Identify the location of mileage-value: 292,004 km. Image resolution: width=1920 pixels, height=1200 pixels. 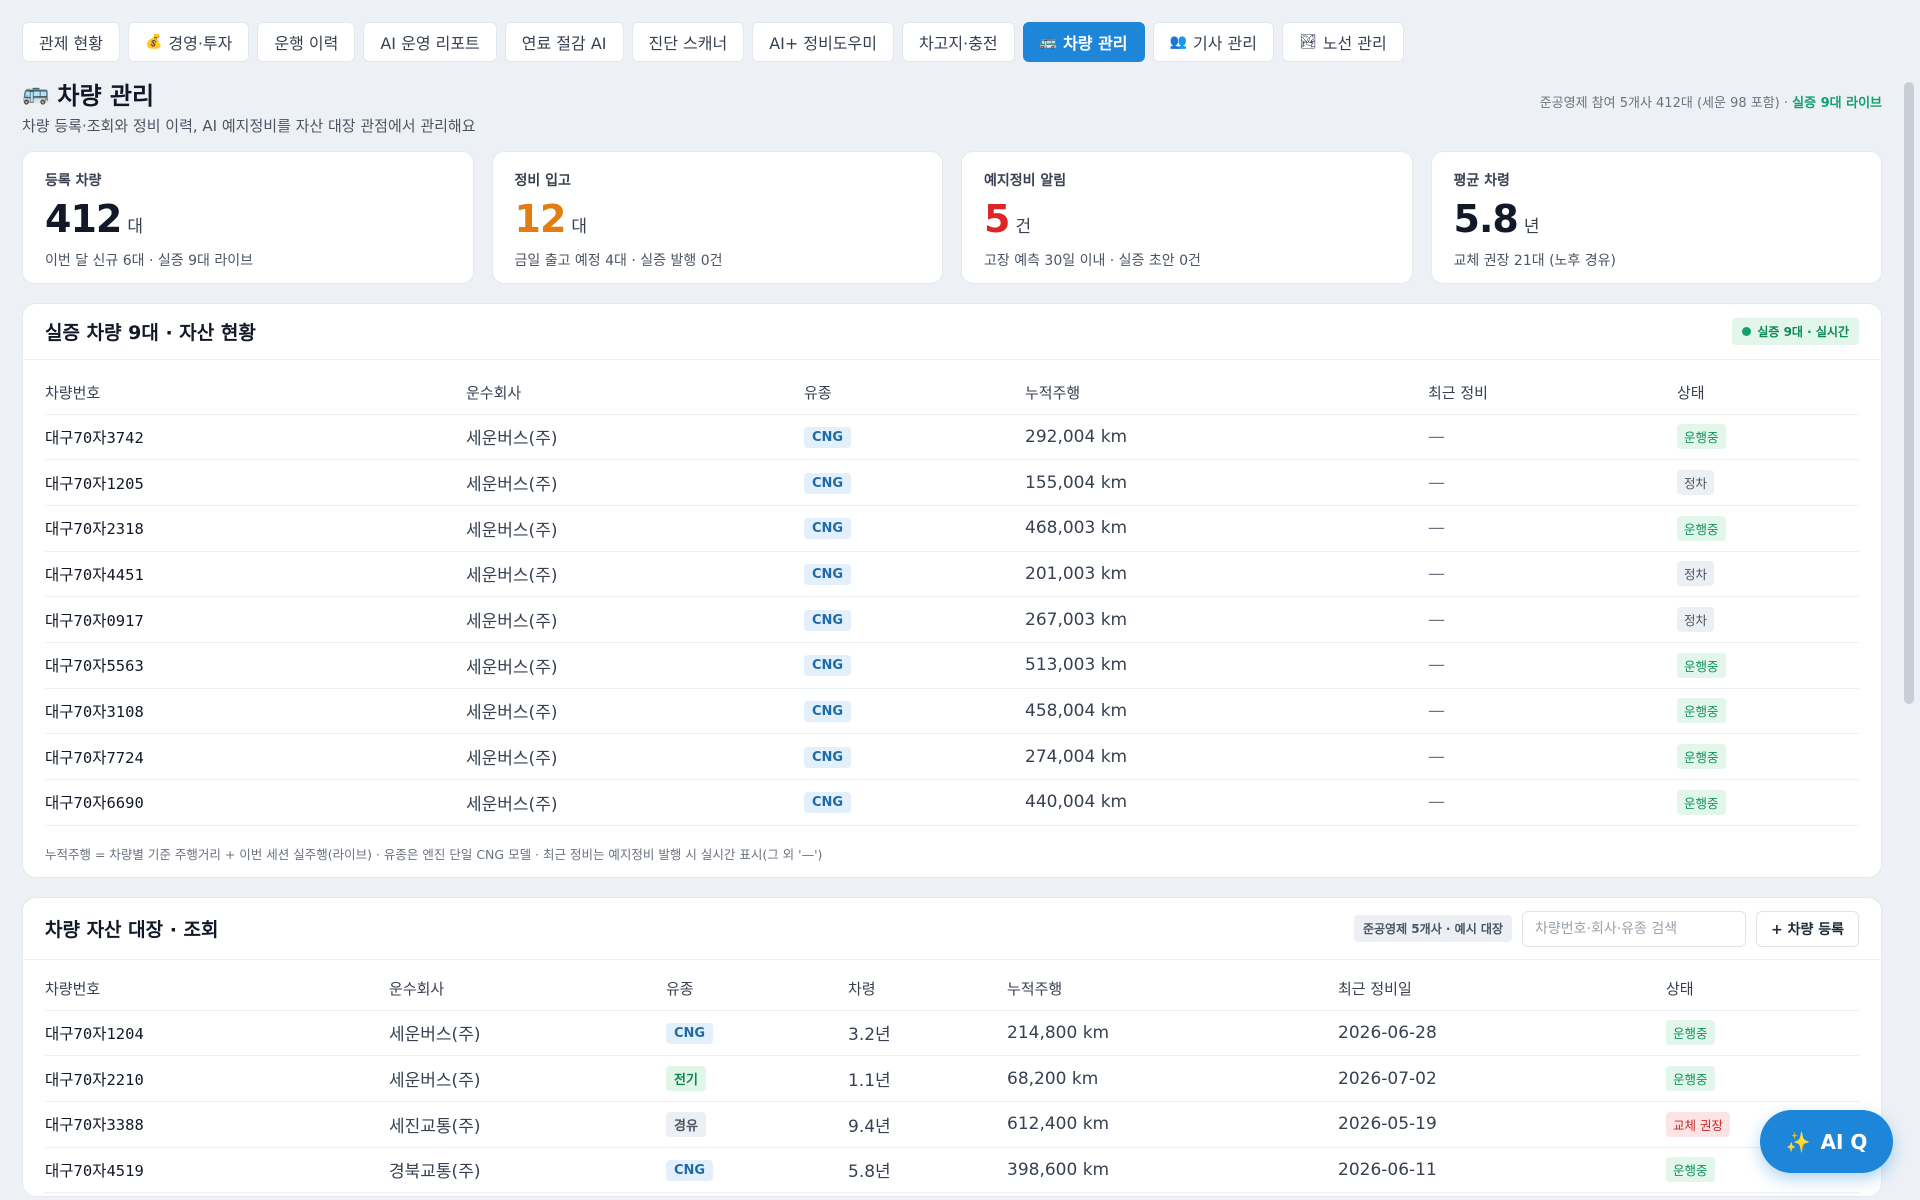
(1076, 436).